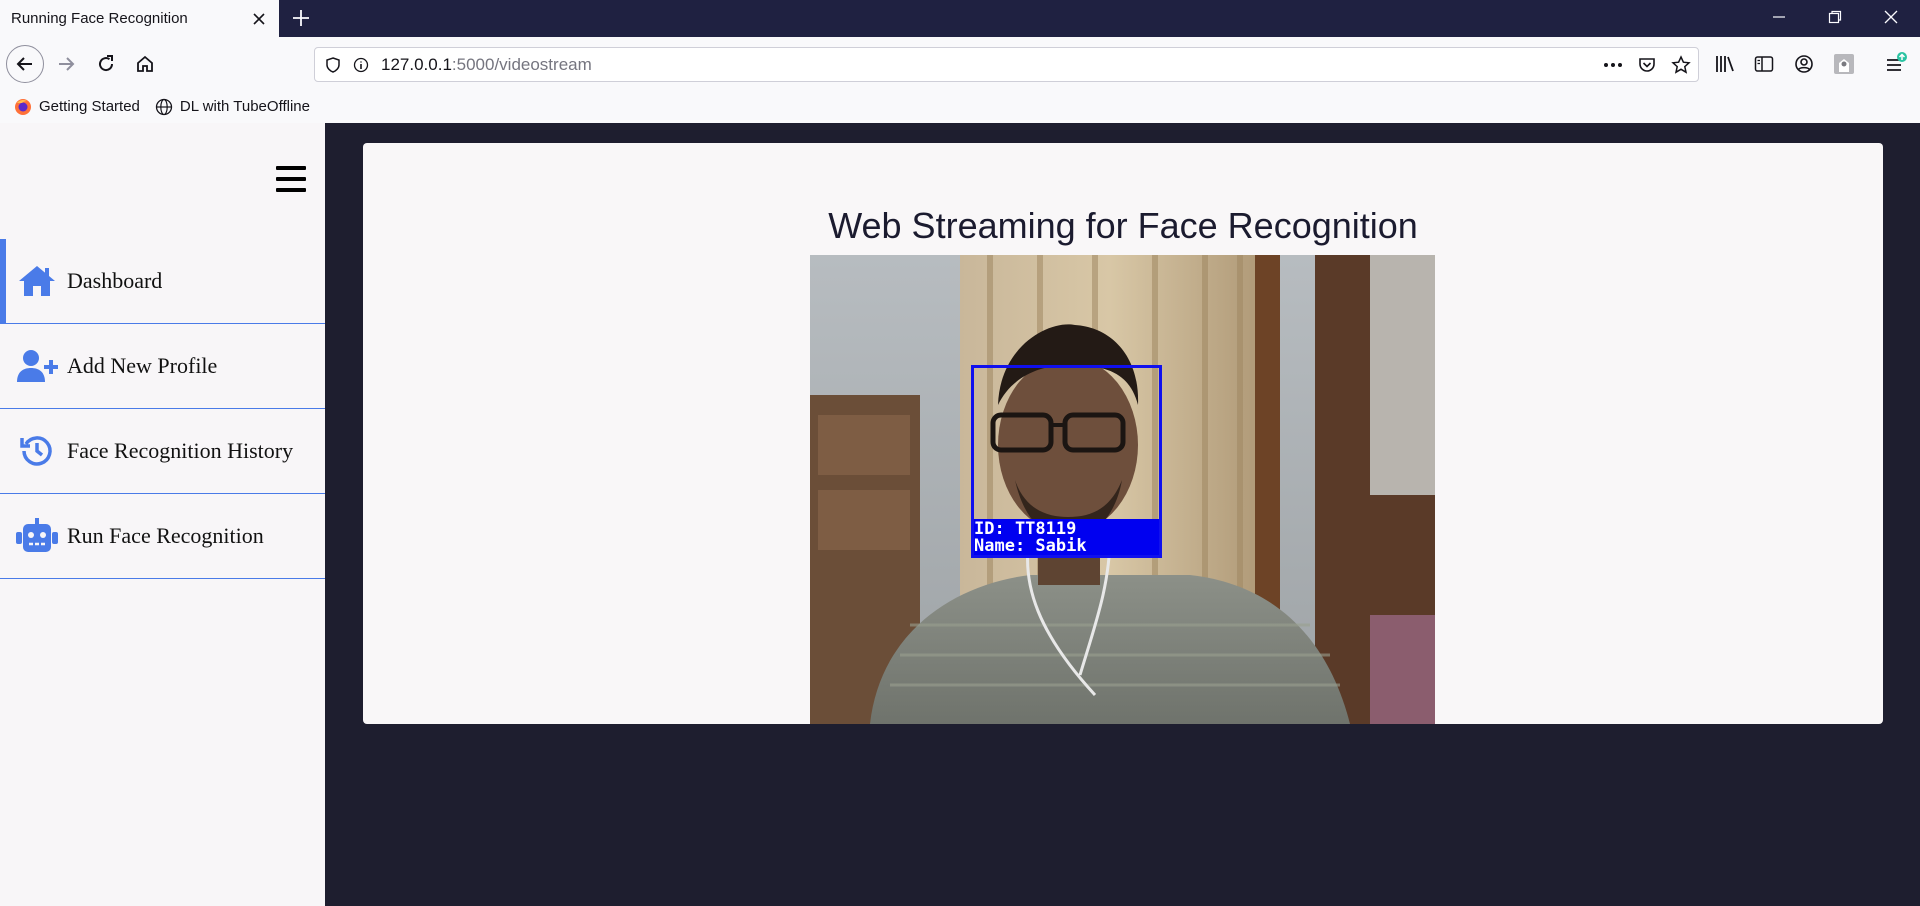  I want to click on detected-name: Name: Sabik, so click(1030, 546).